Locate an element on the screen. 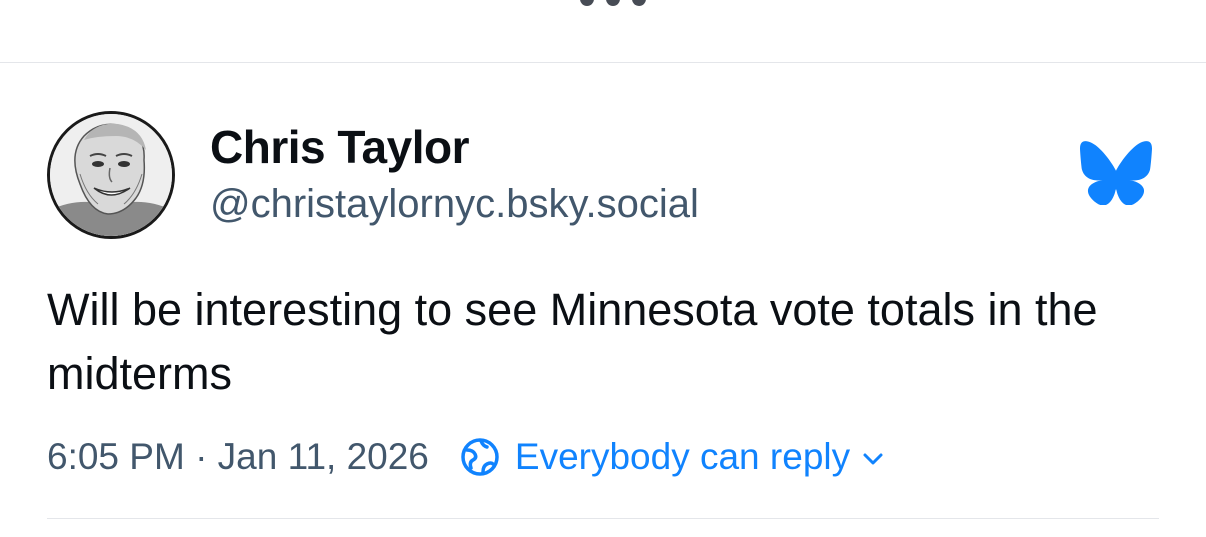 This screenshot has height=537, width=1206. header-title-fragment is located at coordinates (618, 3).